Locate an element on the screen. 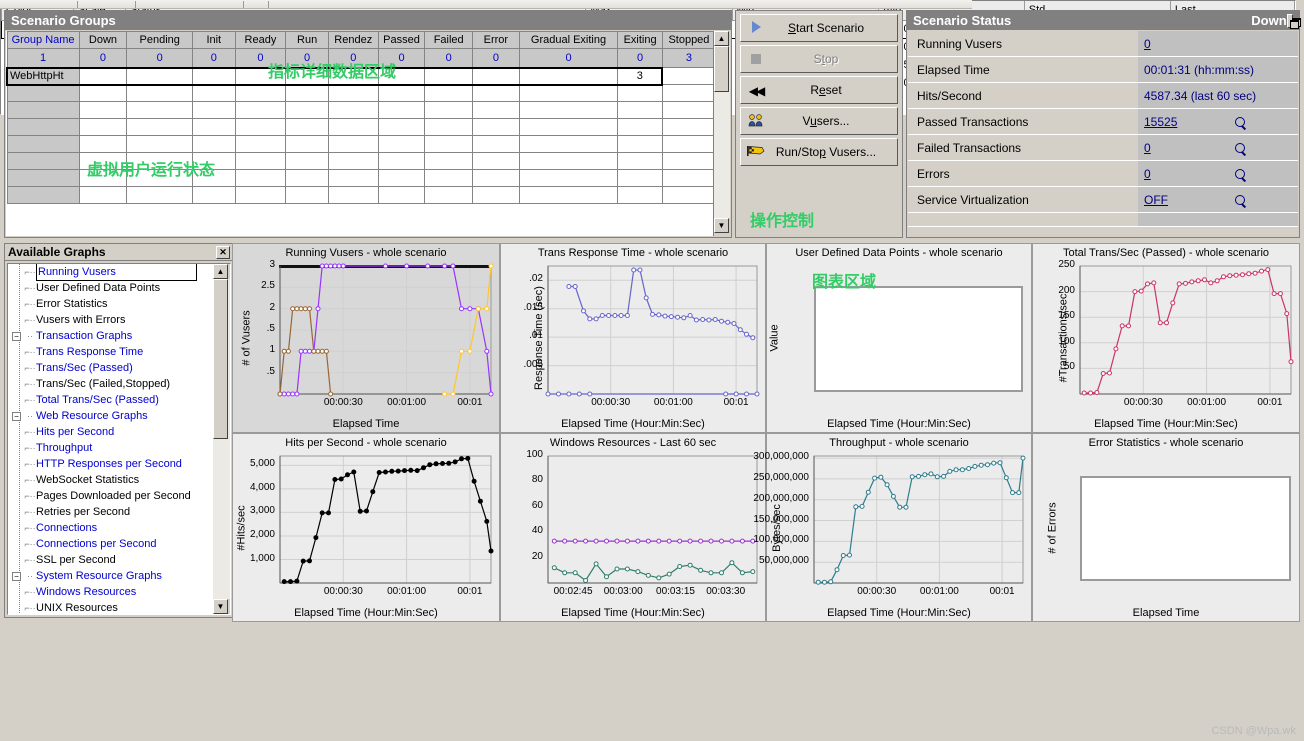 The image size is (1304, 741). close-icon: ✕ is located at coordinates (223, 252).